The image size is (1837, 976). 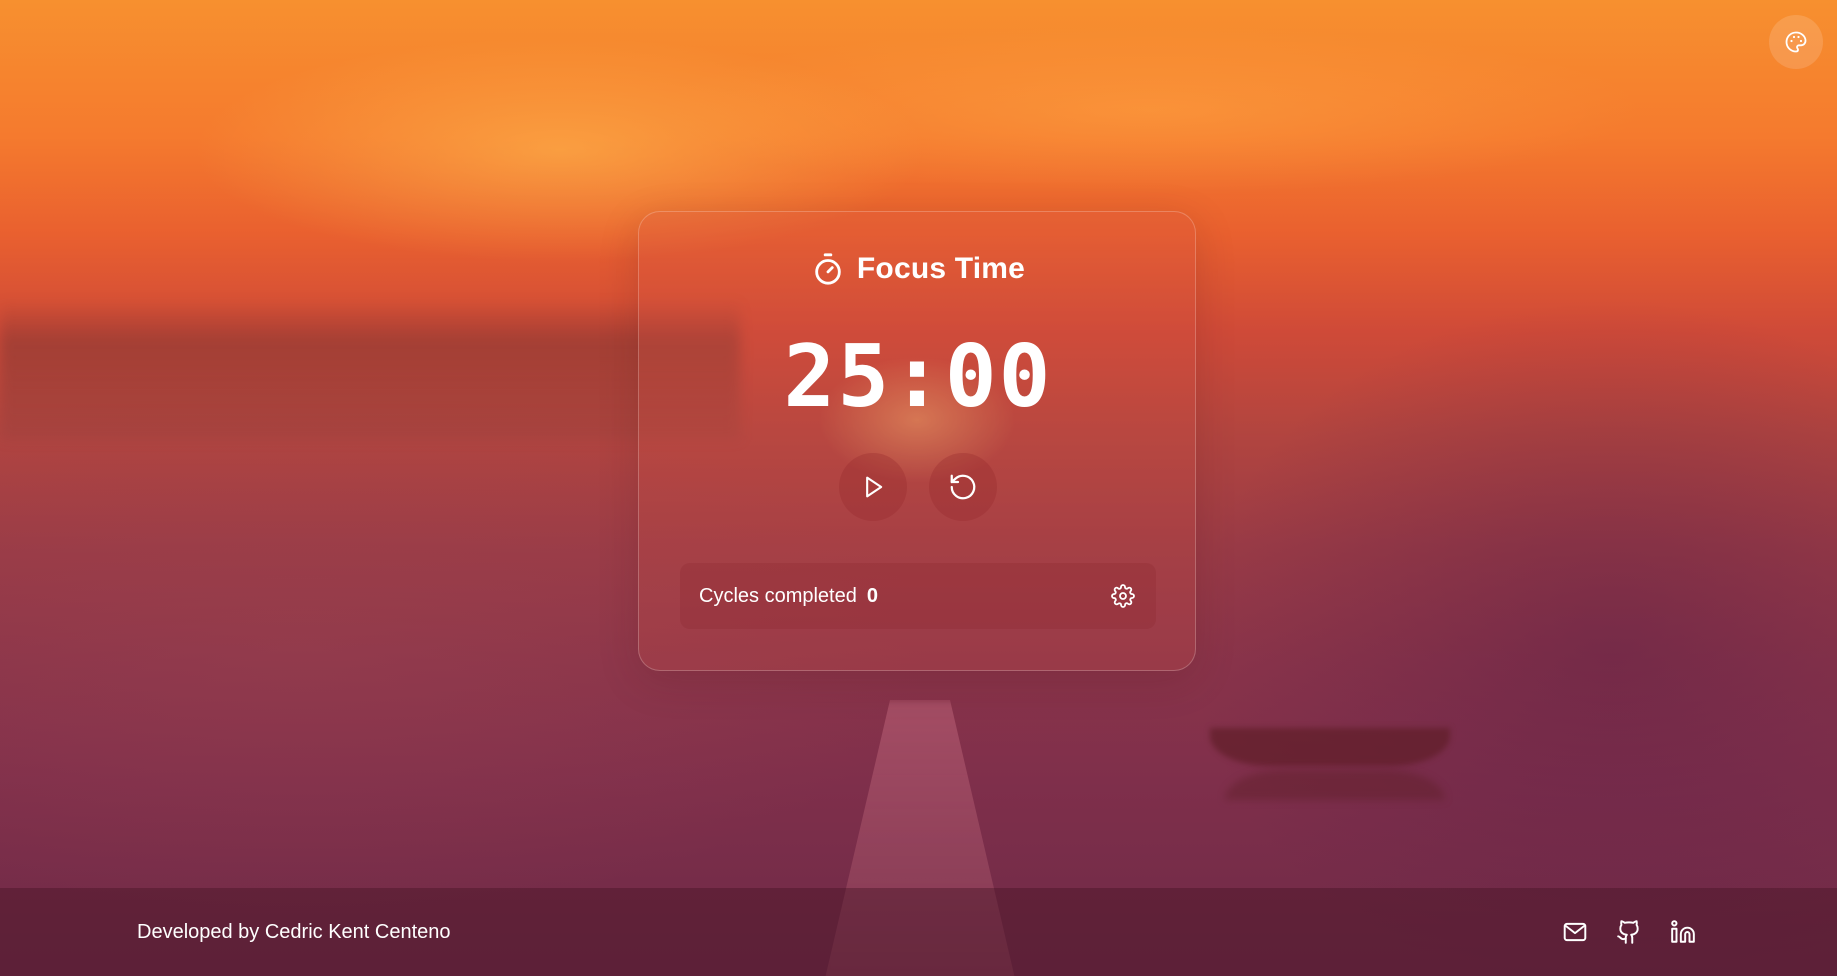 I want to click on gear-icon, so click(x=1123, y=596).